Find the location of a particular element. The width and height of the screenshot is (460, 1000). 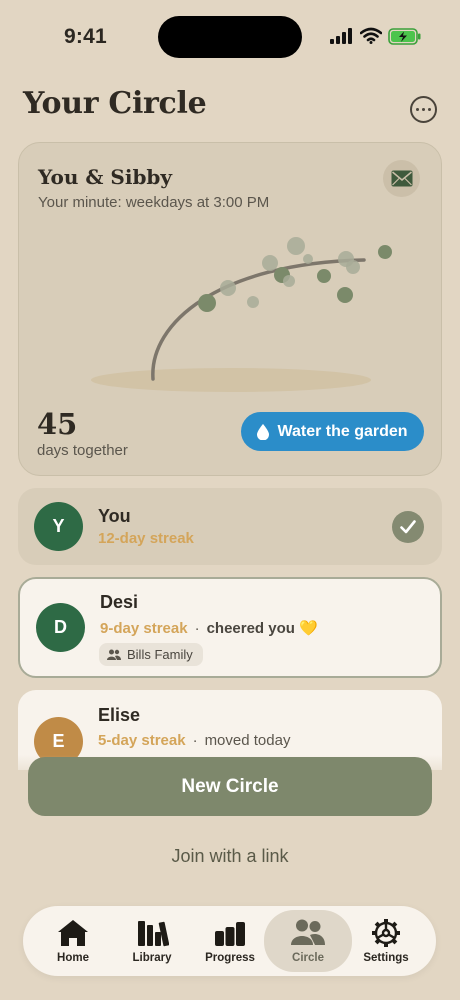

days-together-count: 45 is located at coordinates (57, 424).